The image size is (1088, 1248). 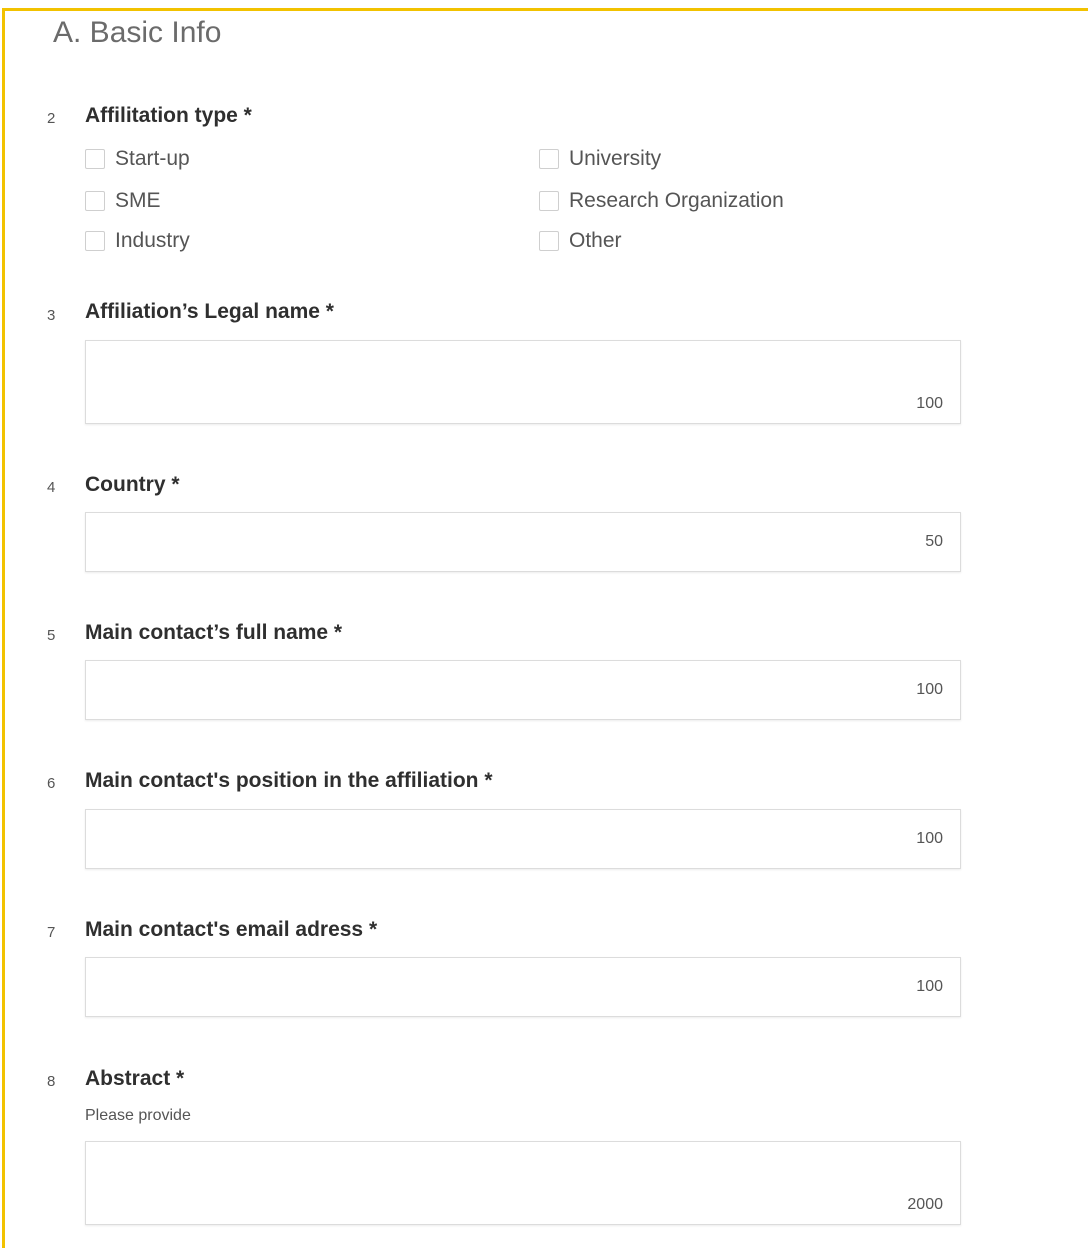 I want to click on option-label: SME, so click(x=138, y=200).